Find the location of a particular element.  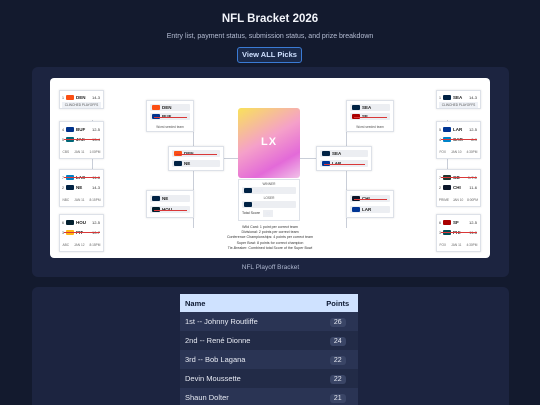

afc-seed1-card: 1 DEN 14-3 CLINCHED PLAYOFFS is located at coordinates (81, 99).